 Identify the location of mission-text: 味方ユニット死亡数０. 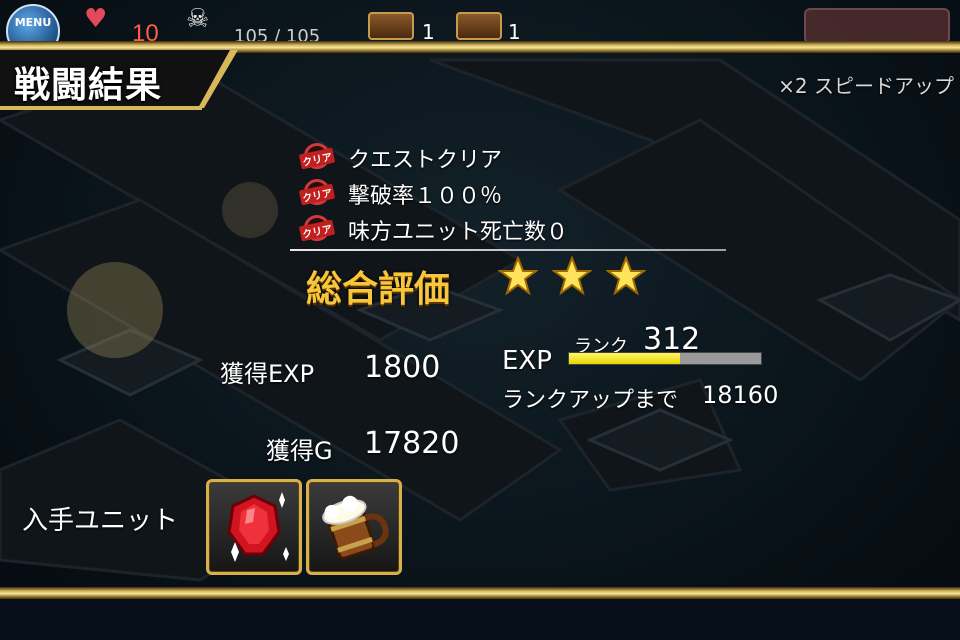
(458, 232).